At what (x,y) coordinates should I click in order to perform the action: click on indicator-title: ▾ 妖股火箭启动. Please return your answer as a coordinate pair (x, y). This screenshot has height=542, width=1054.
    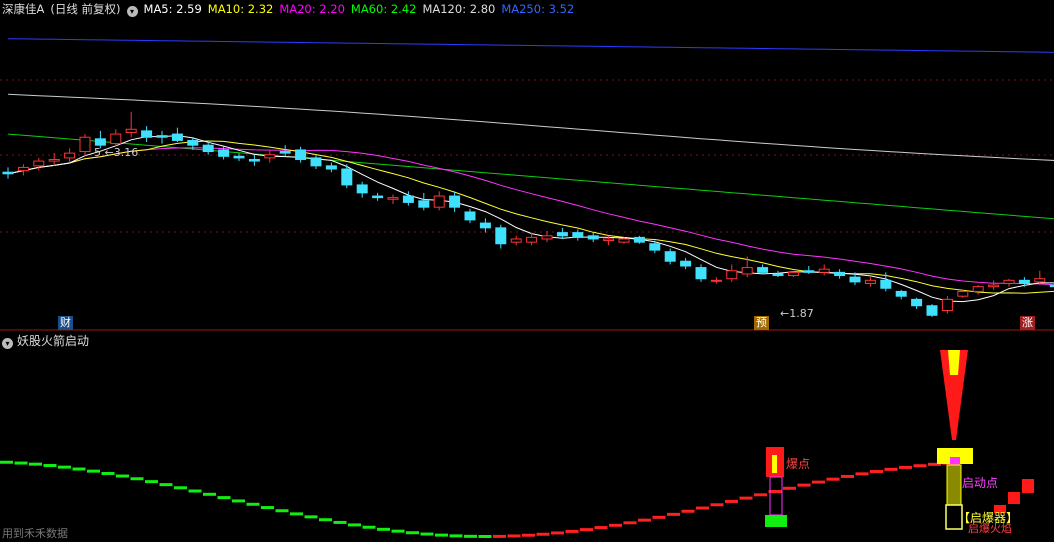
    Looking at the image, I should click on (45, 340).